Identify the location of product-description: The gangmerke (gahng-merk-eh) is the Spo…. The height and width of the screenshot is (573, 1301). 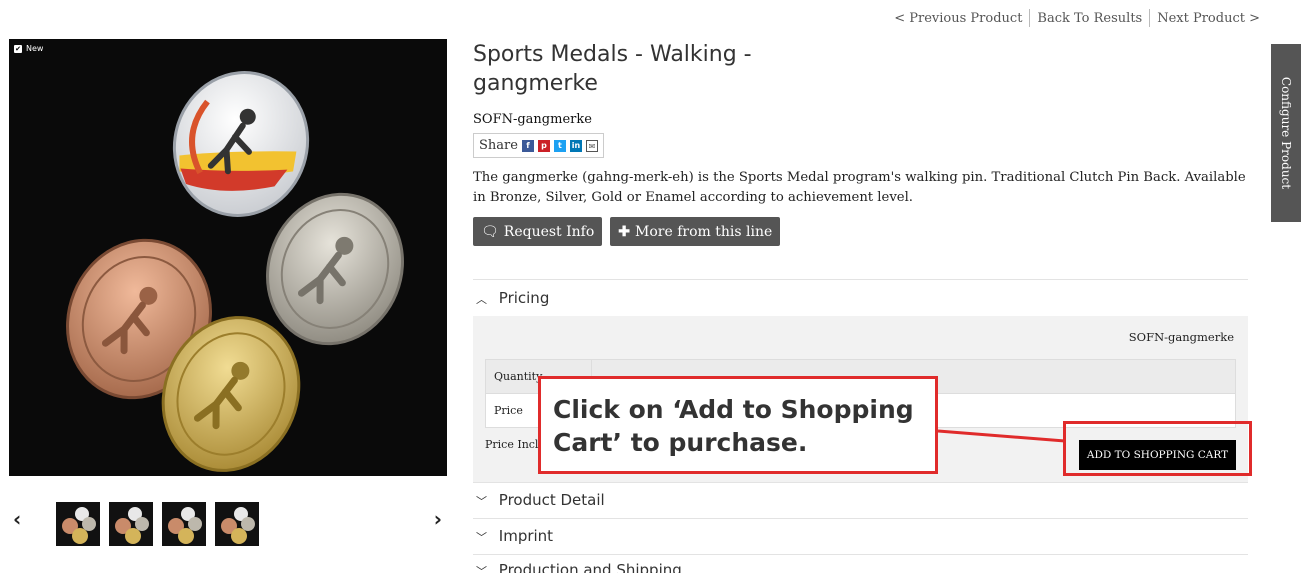
(859, 187).